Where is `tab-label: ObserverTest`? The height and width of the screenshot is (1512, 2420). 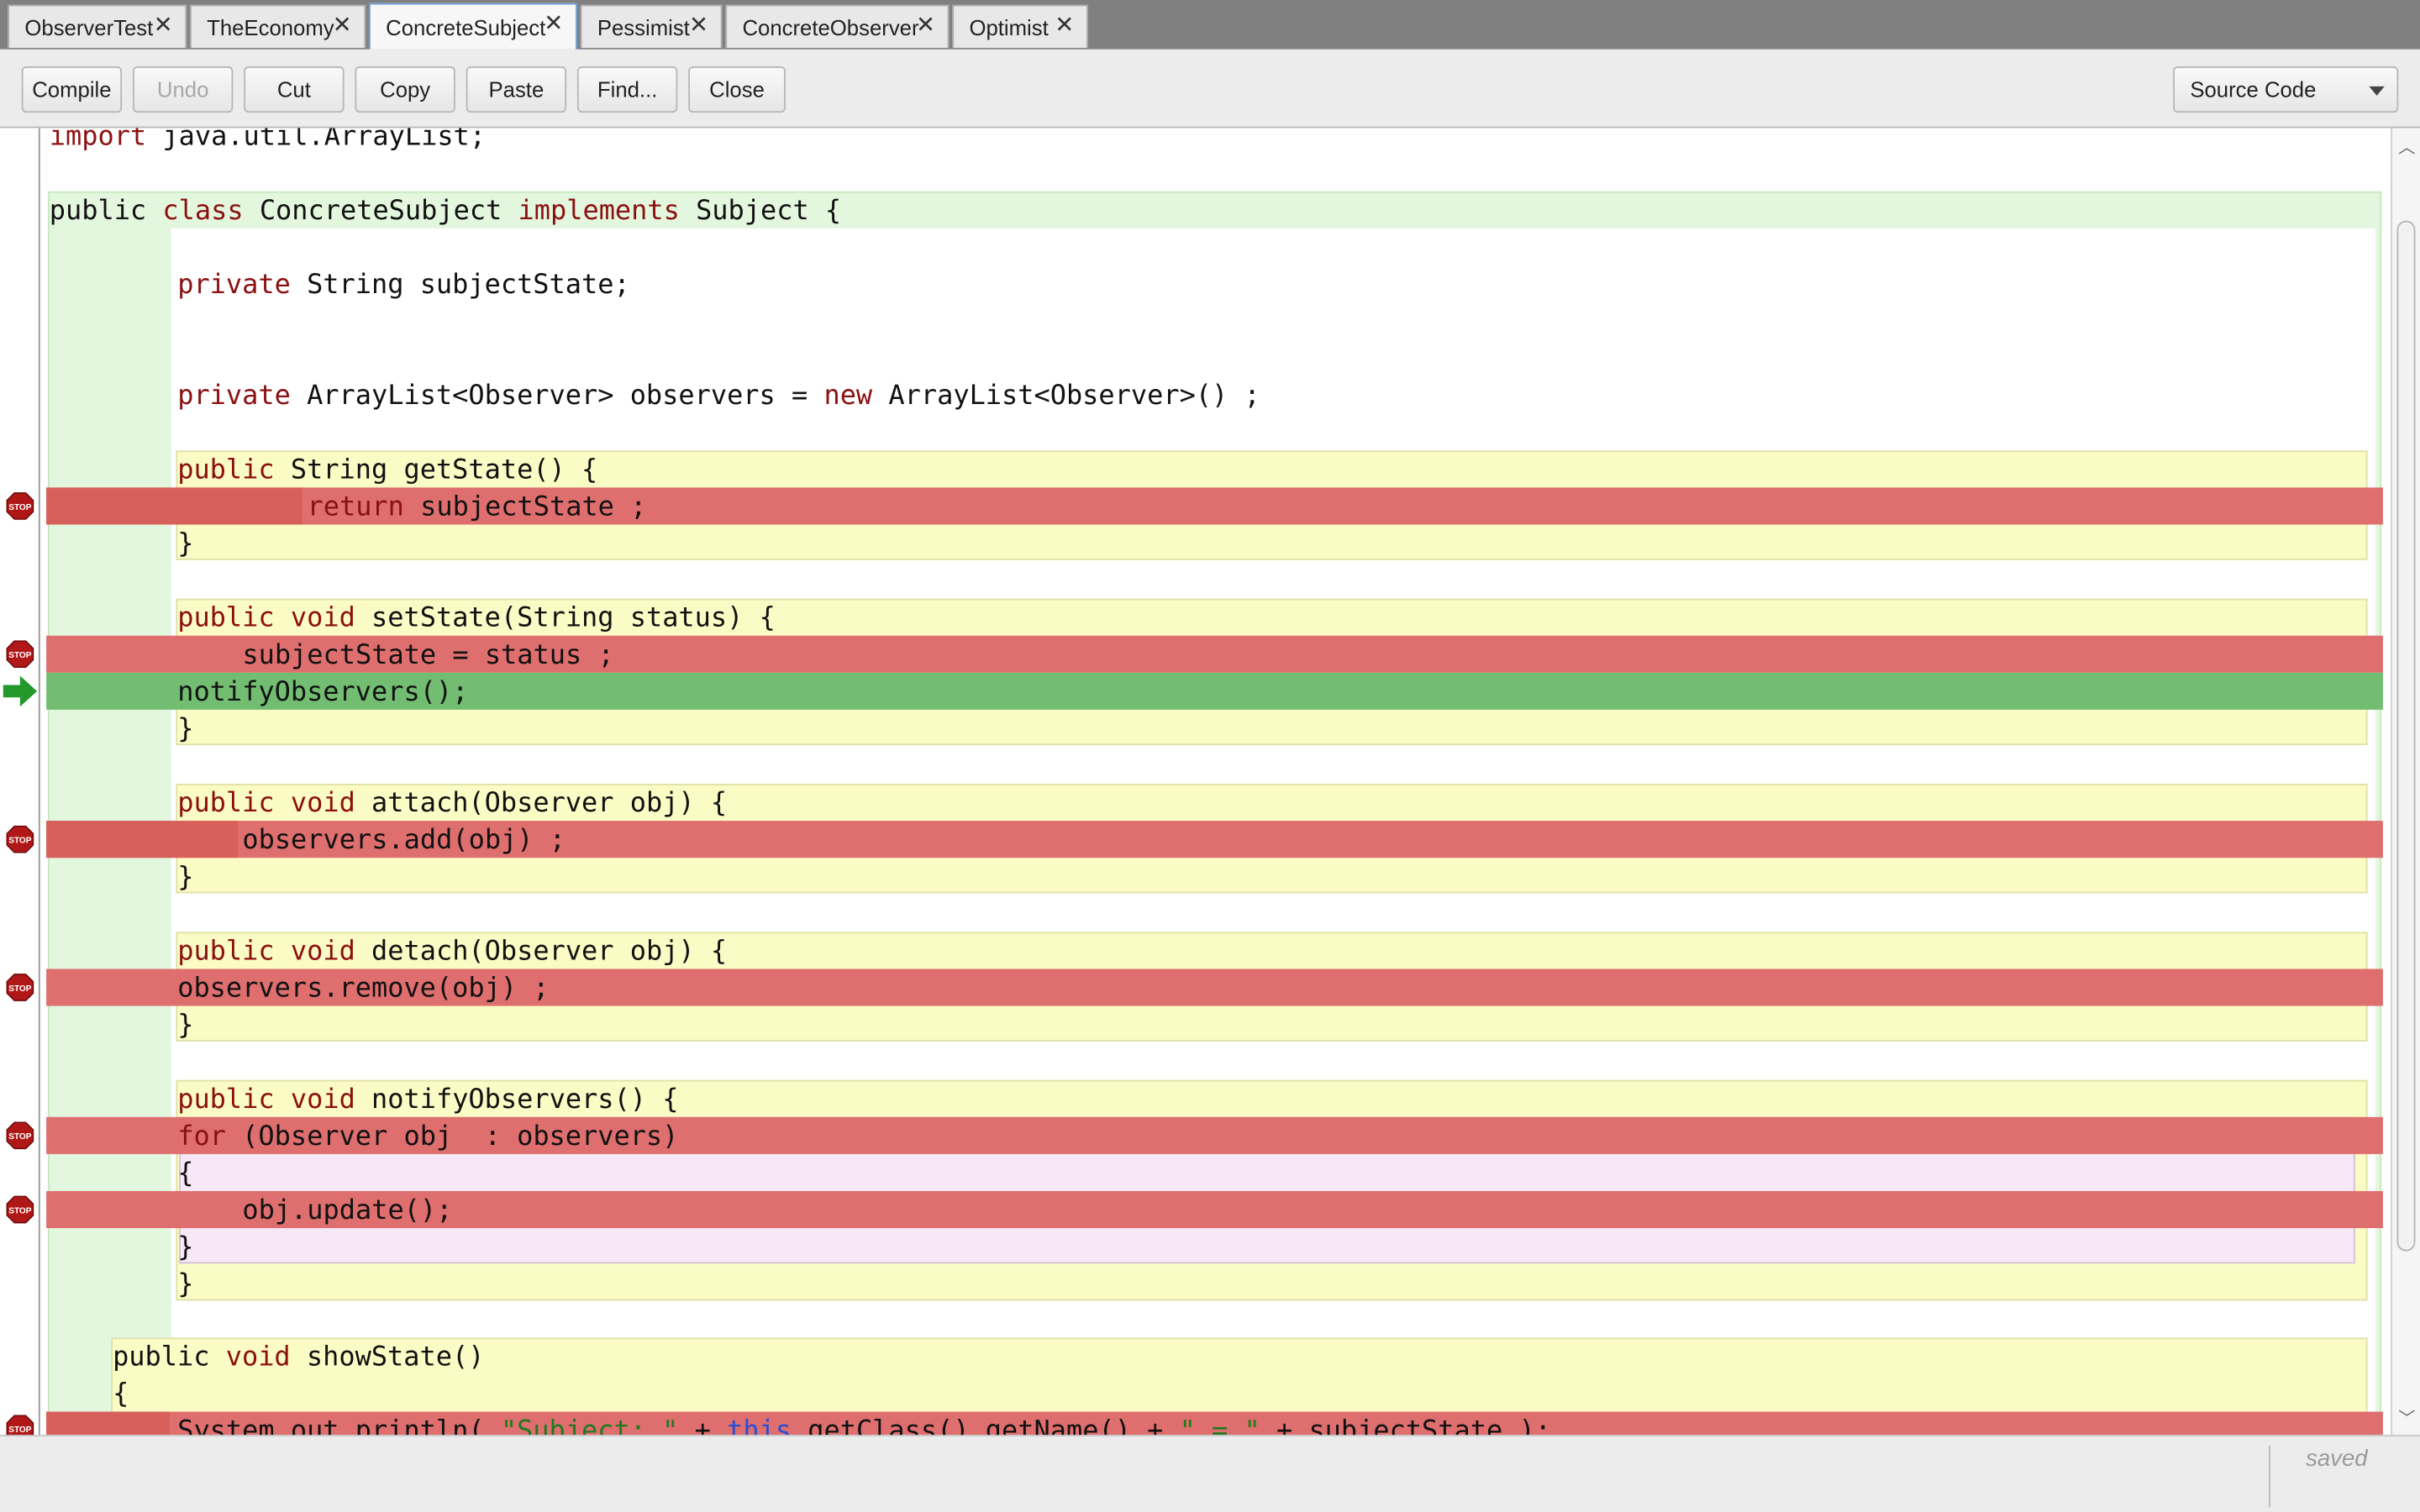 tab-label: ObserverTest is located at coordinates (89, 26).